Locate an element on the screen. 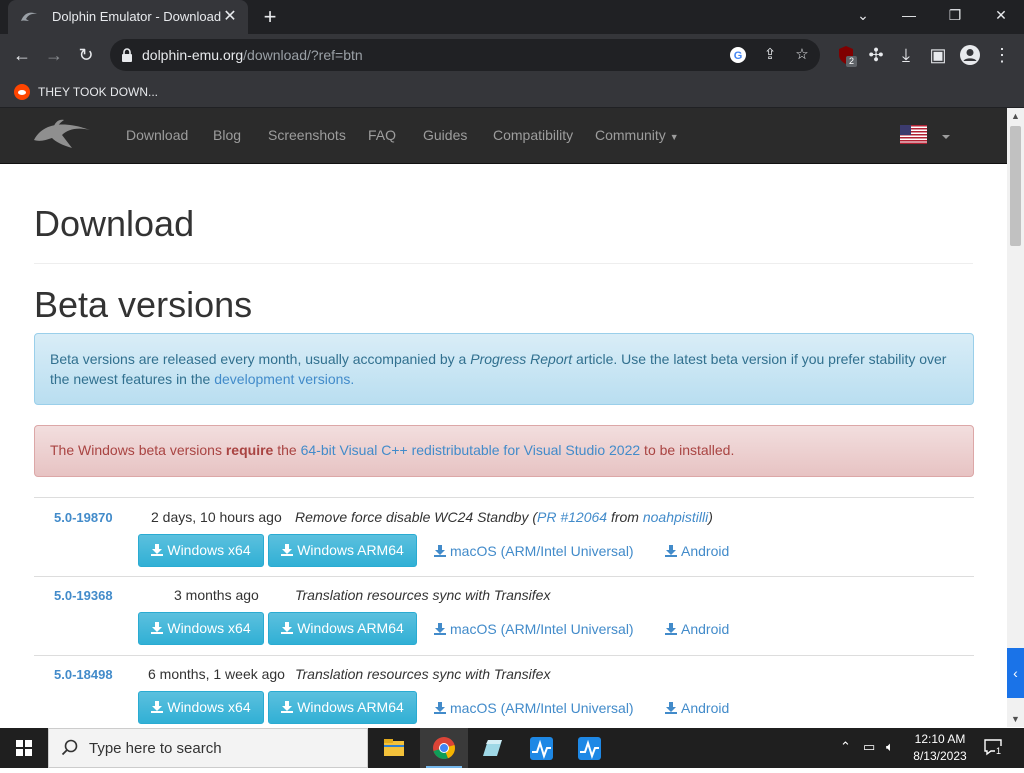  caret-down-icon: ▼ is located at coordinates (674, 137).